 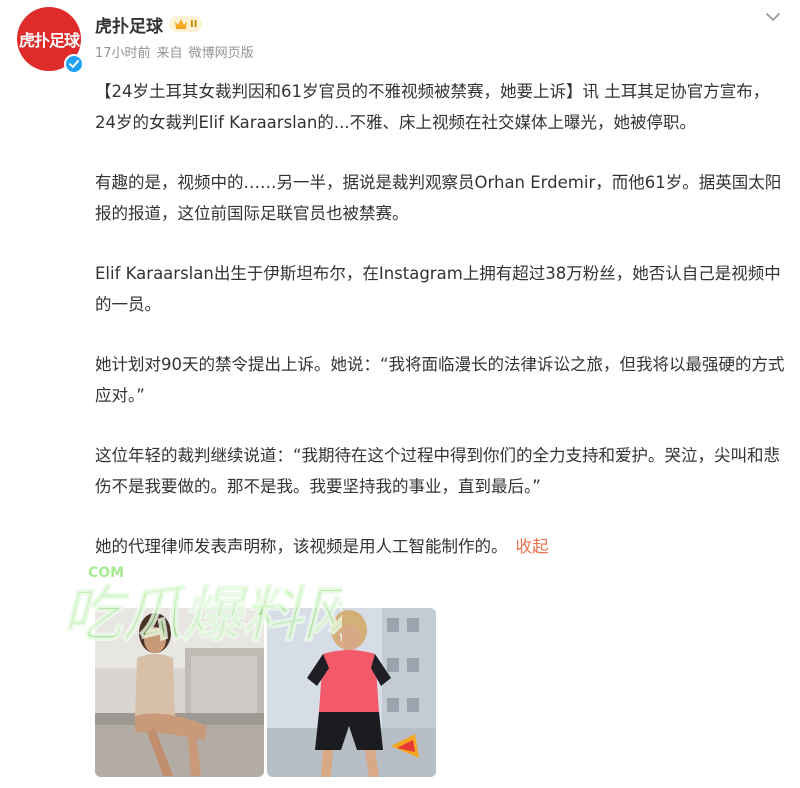 I want to click on vip-level: II, so click(x=194, y=24).